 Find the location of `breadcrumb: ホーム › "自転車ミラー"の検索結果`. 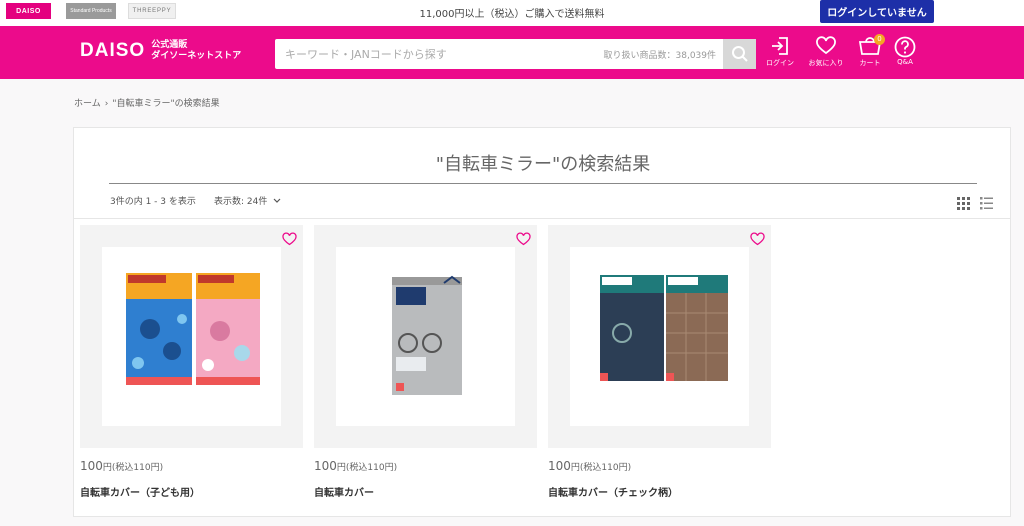

breadcrumb: ホーム › "自転車ミラー"の検索結果 is located at coordinates (147, 102).